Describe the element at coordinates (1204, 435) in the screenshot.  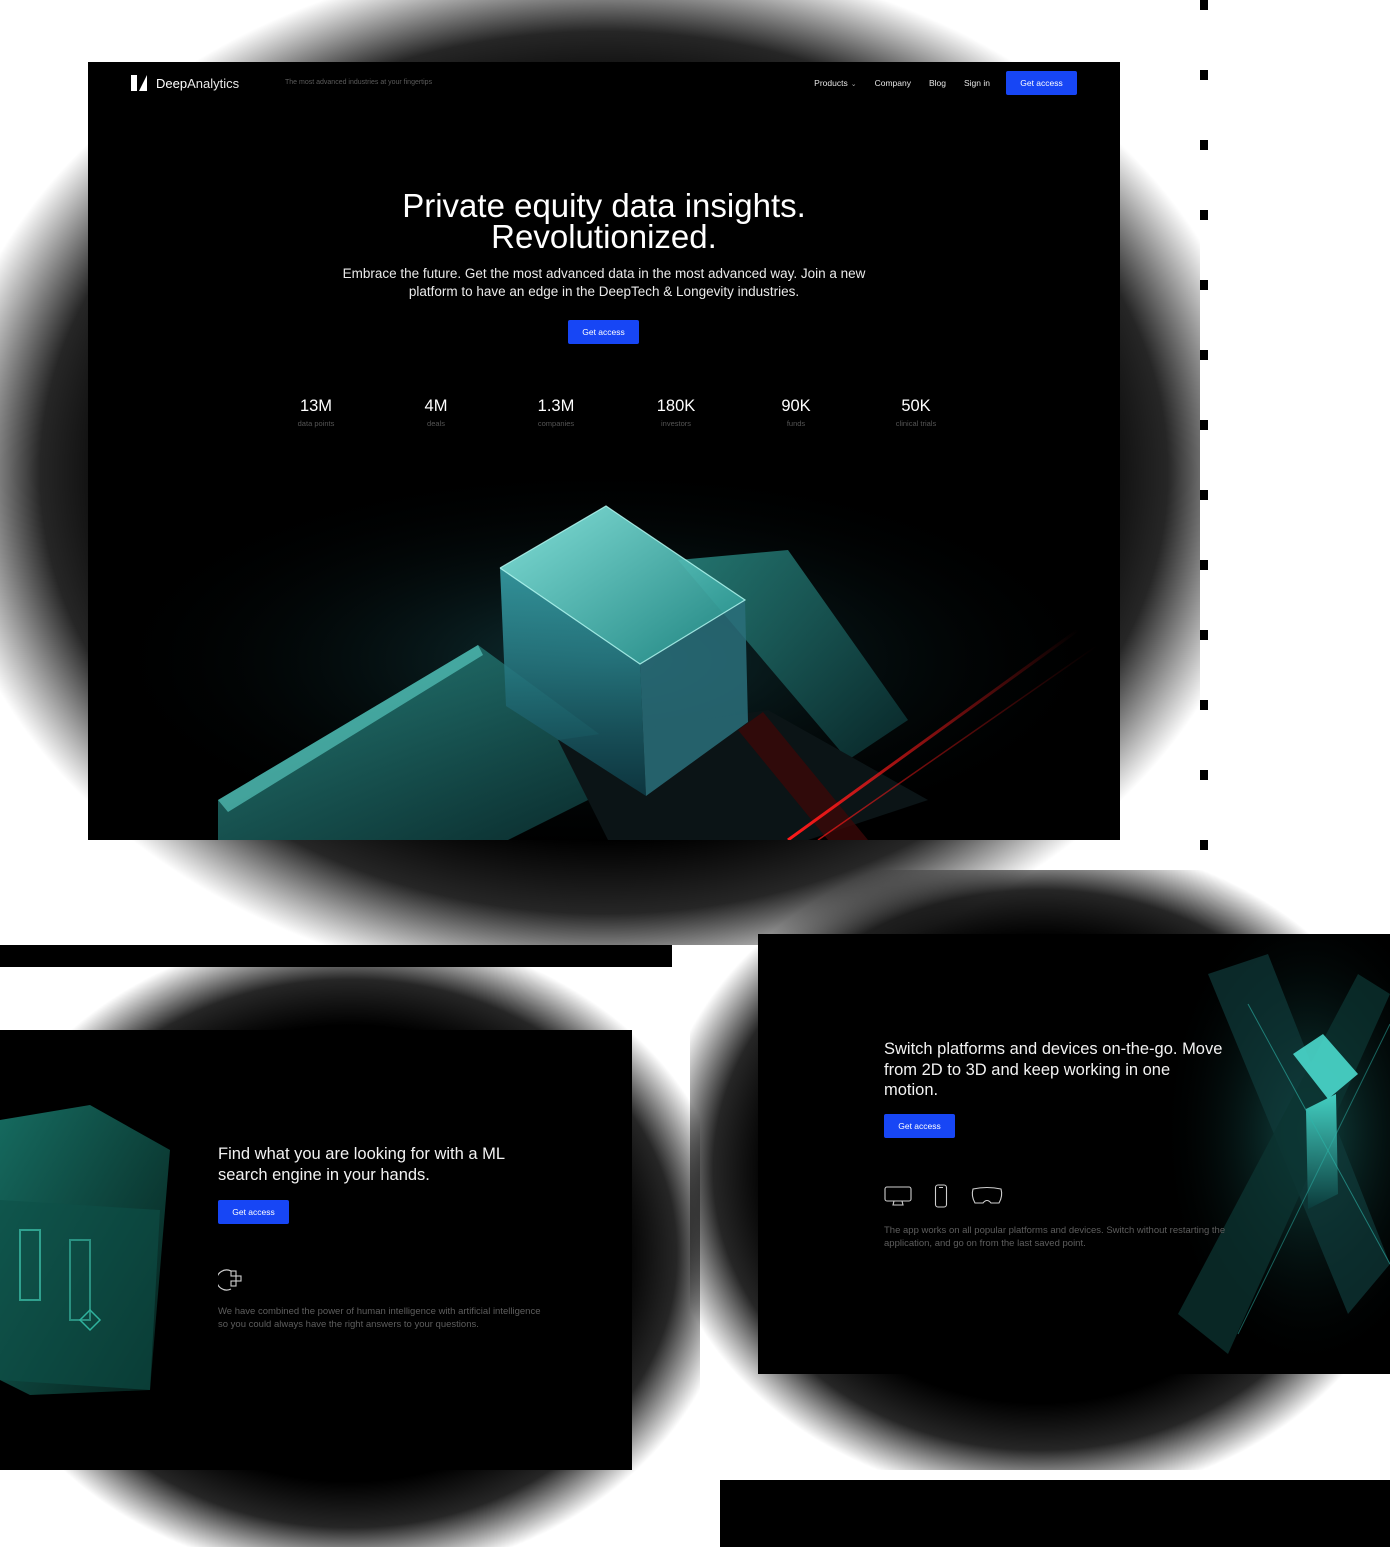
I see `edge-stripe` at that location.